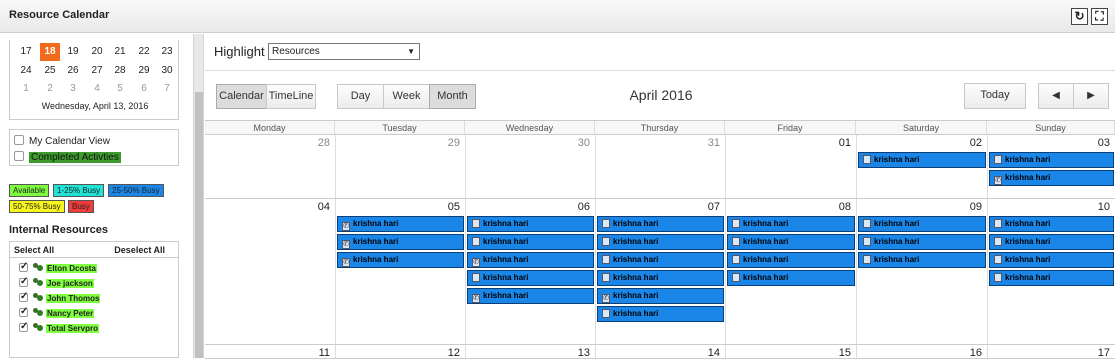 The width and height of the screenshot is (1115, 359). Describe the element at coordinates (50, 71) in the screenshot. I see `mini-calendar-day: 25` at that location.